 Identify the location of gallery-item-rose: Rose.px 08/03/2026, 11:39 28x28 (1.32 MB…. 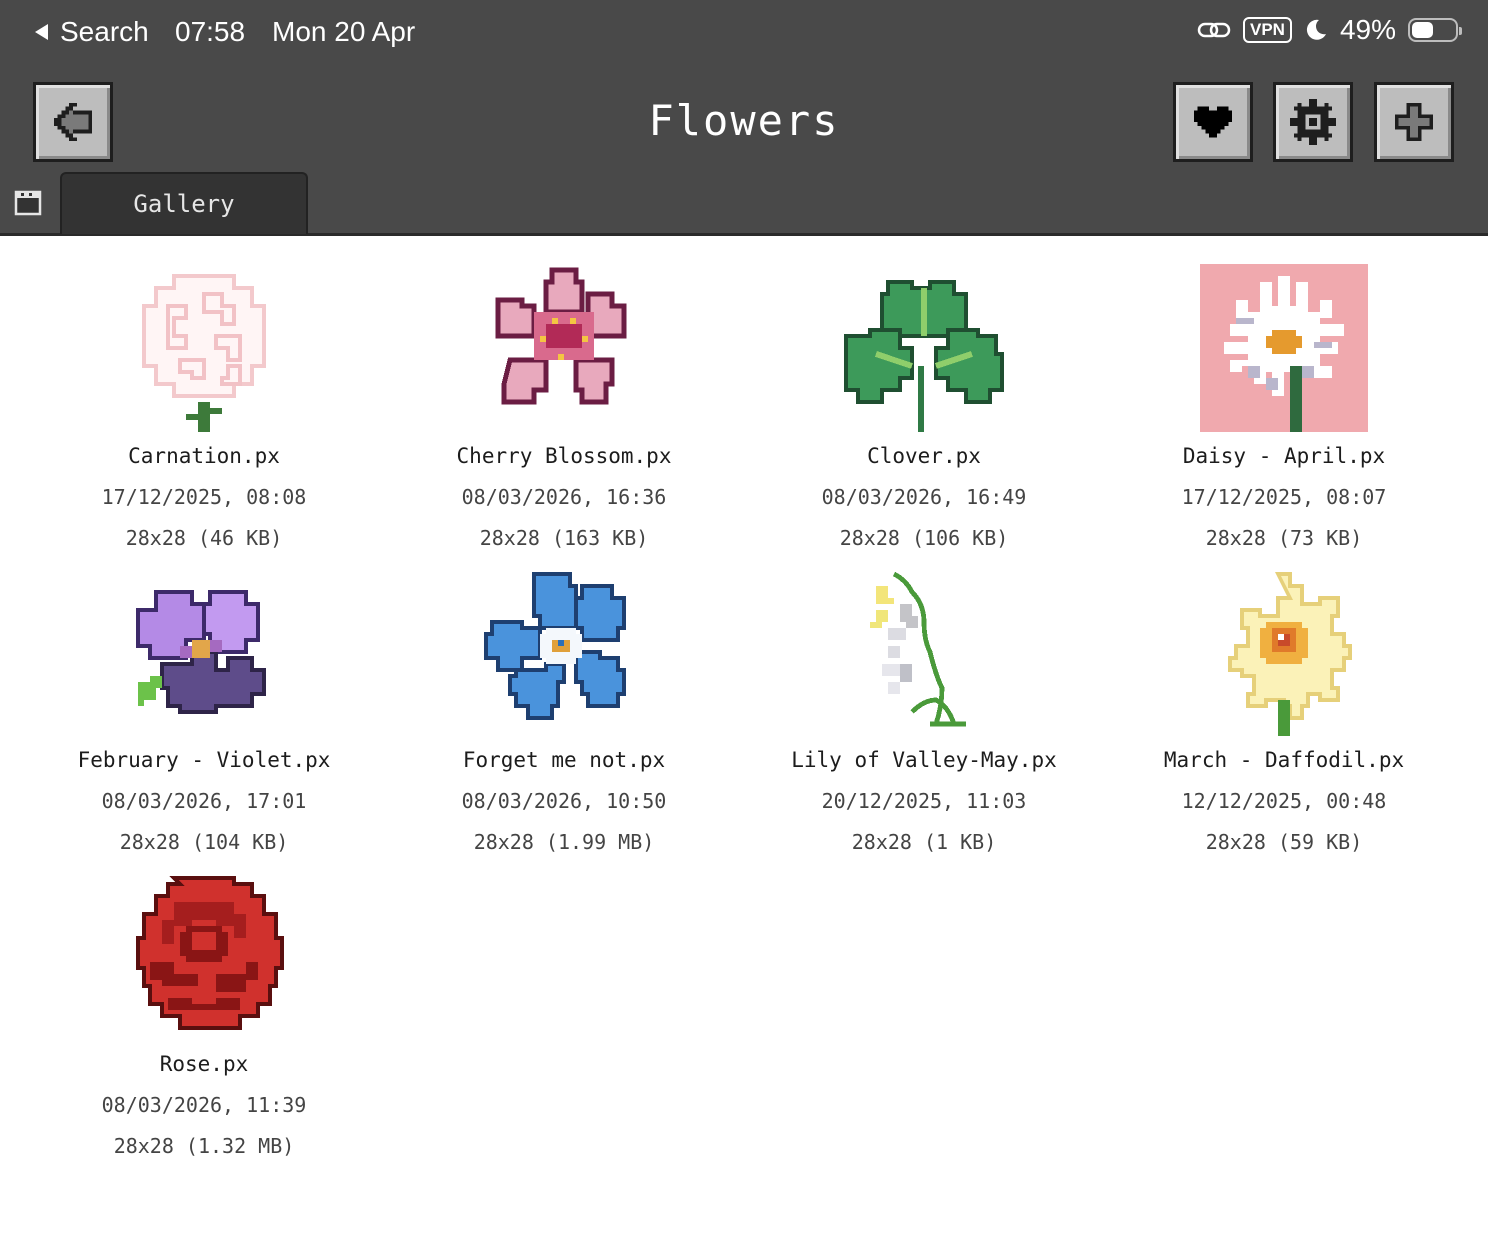
(204, 1015).